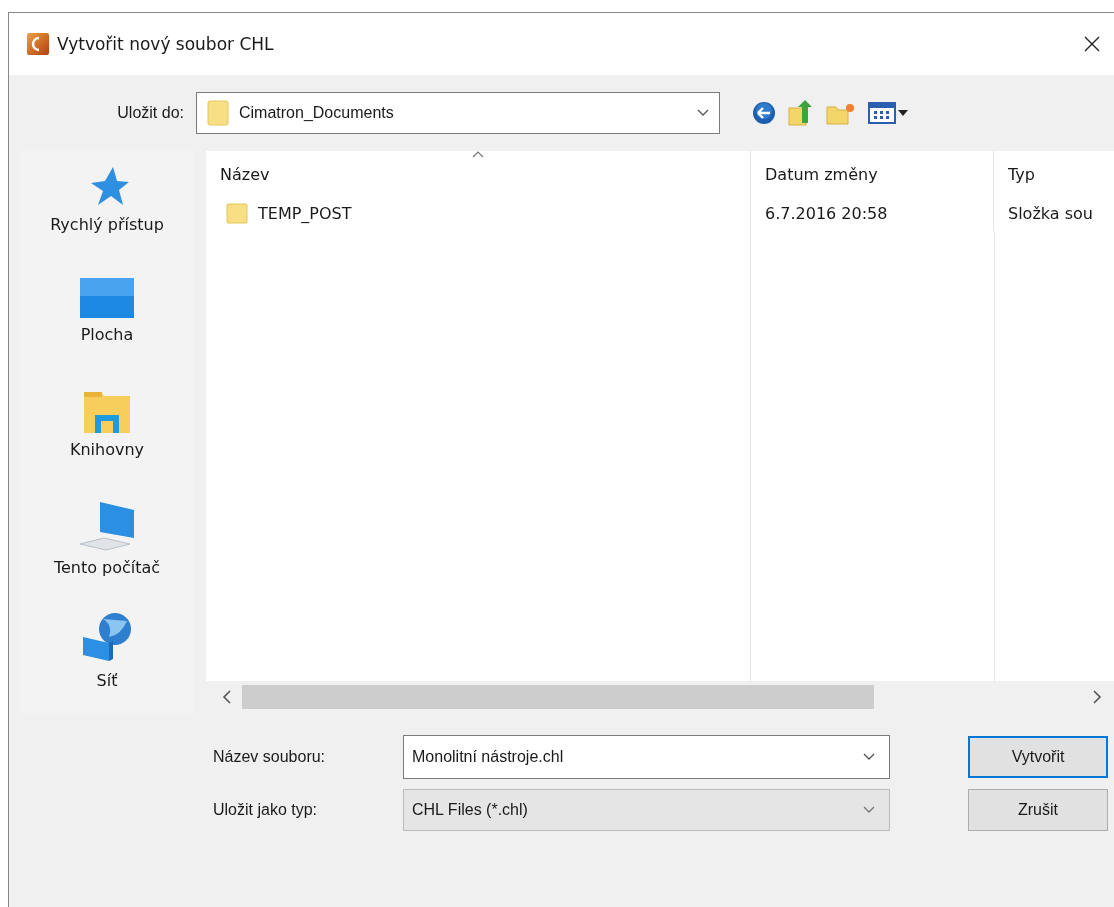 This screenshot has height=907, width=1114. What do you see at coordinates (558, 697) in the screenshot?
I see `scroll-thumb` at bounding box center [558, 697].